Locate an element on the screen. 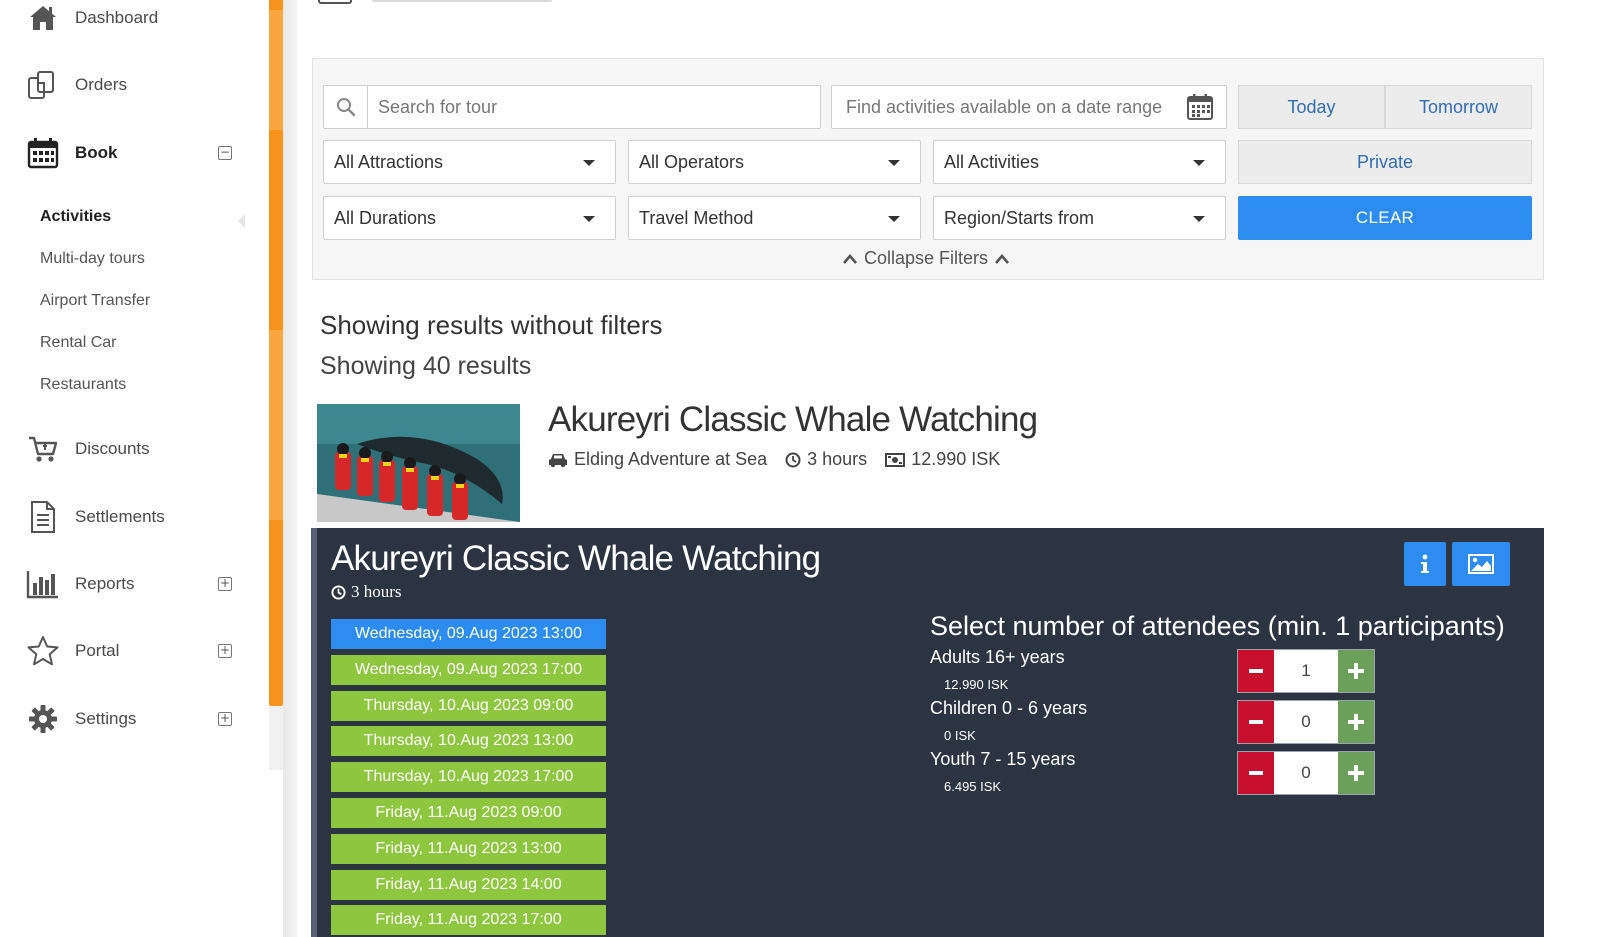  attendee-price-youth: 6.495 ISK is located at coordinates (973, 786).